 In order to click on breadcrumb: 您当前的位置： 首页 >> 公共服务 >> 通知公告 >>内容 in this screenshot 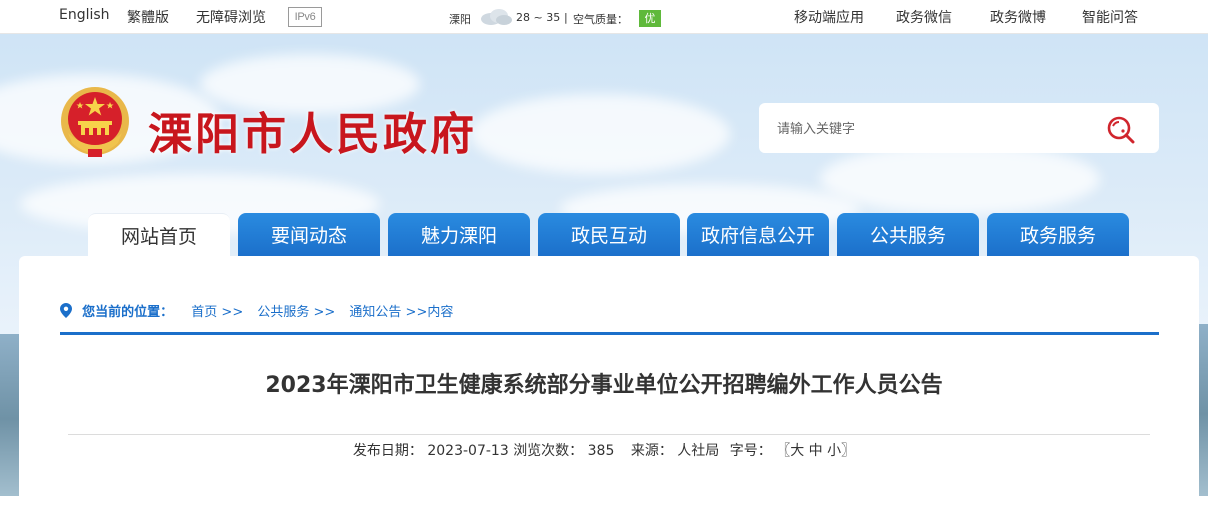, I will do `click(256, 310)`.